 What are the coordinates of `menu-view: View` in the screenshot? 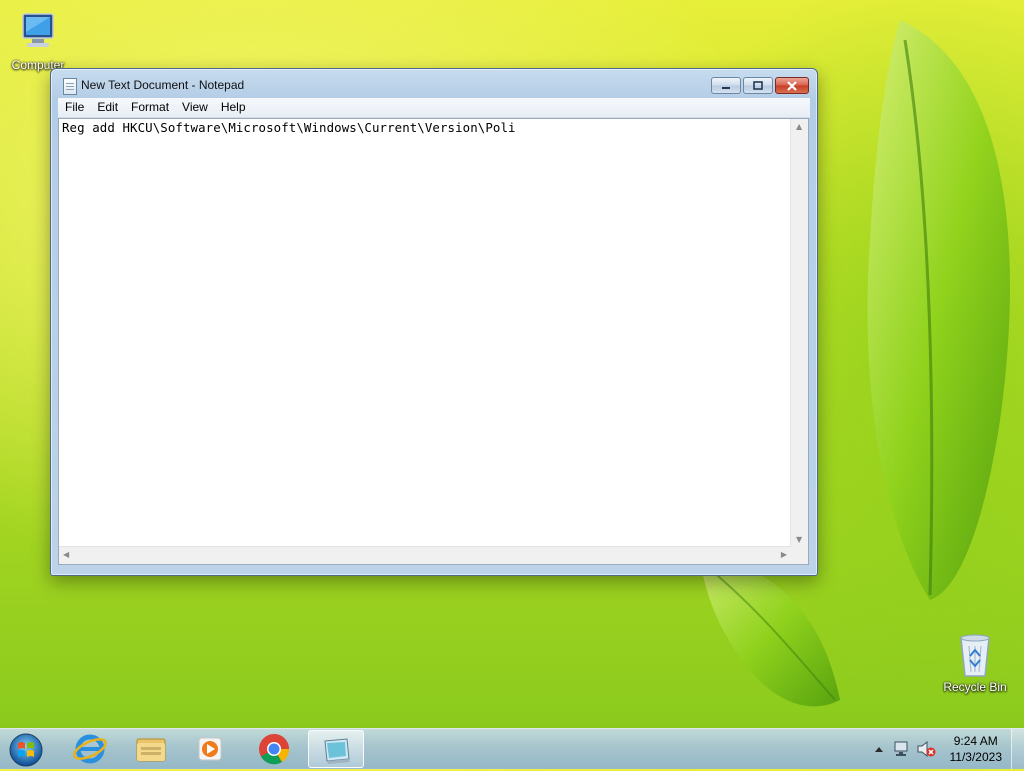 It's located at (194, 106).